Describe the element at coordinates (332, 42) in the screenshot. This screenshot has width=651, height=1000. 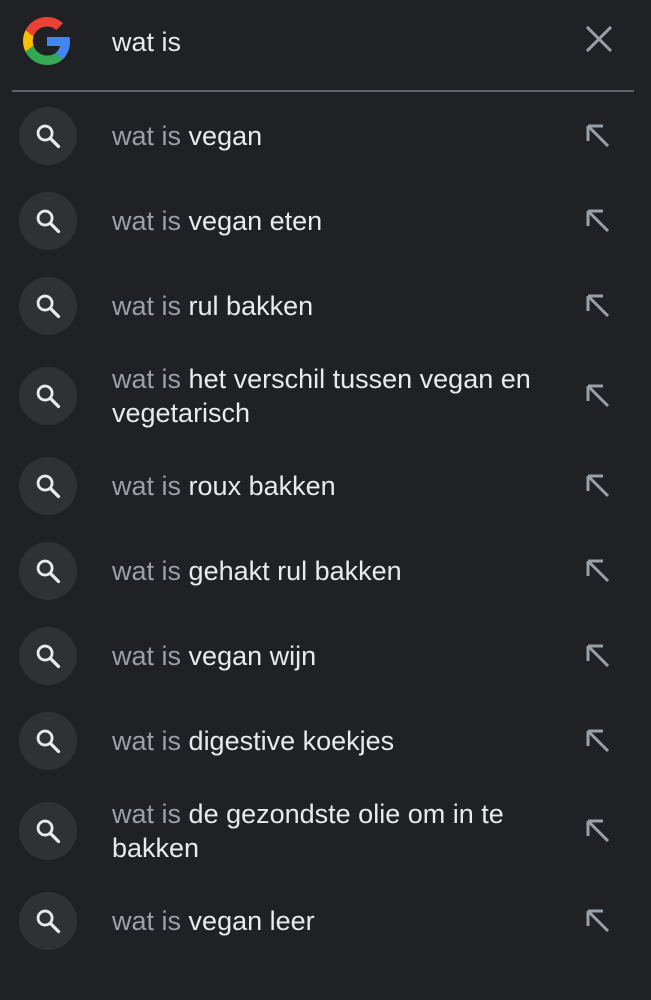
I see `search-input` at that location.